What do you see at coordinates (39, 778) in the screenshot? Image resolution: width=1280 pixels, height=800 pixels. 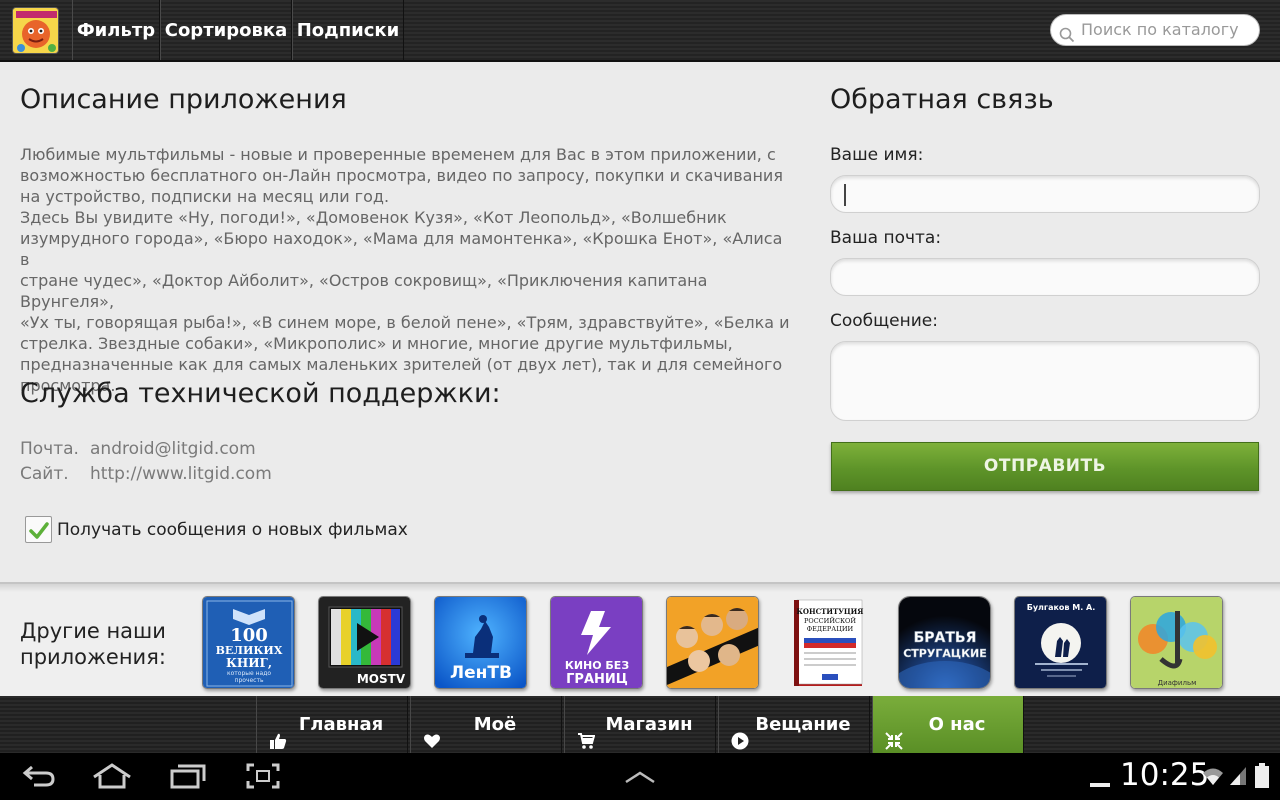 I see `back-icon` at bounding box center [39, 778].